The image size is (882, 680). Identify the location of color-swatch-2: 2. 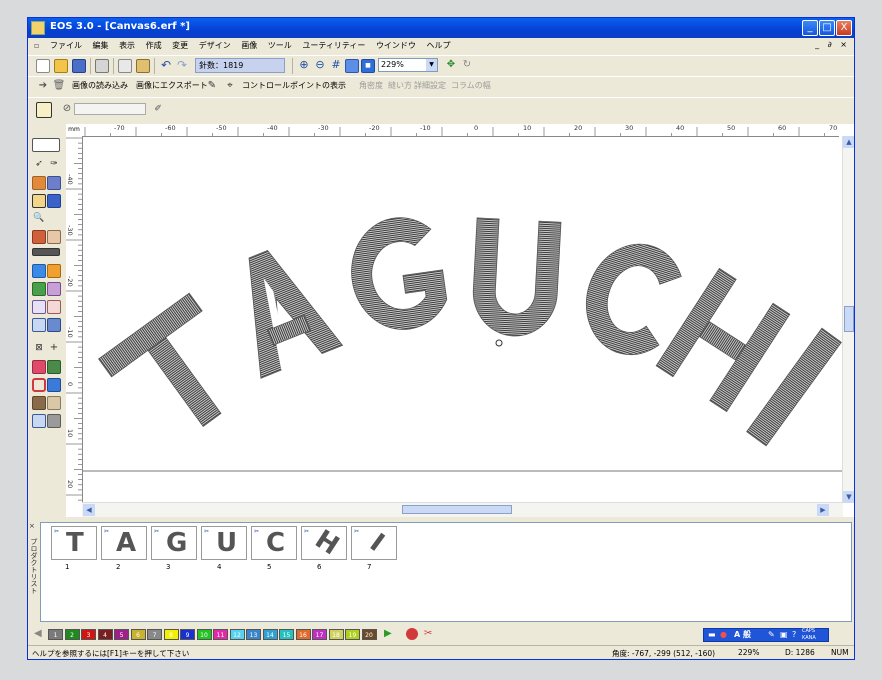
(72, 634).